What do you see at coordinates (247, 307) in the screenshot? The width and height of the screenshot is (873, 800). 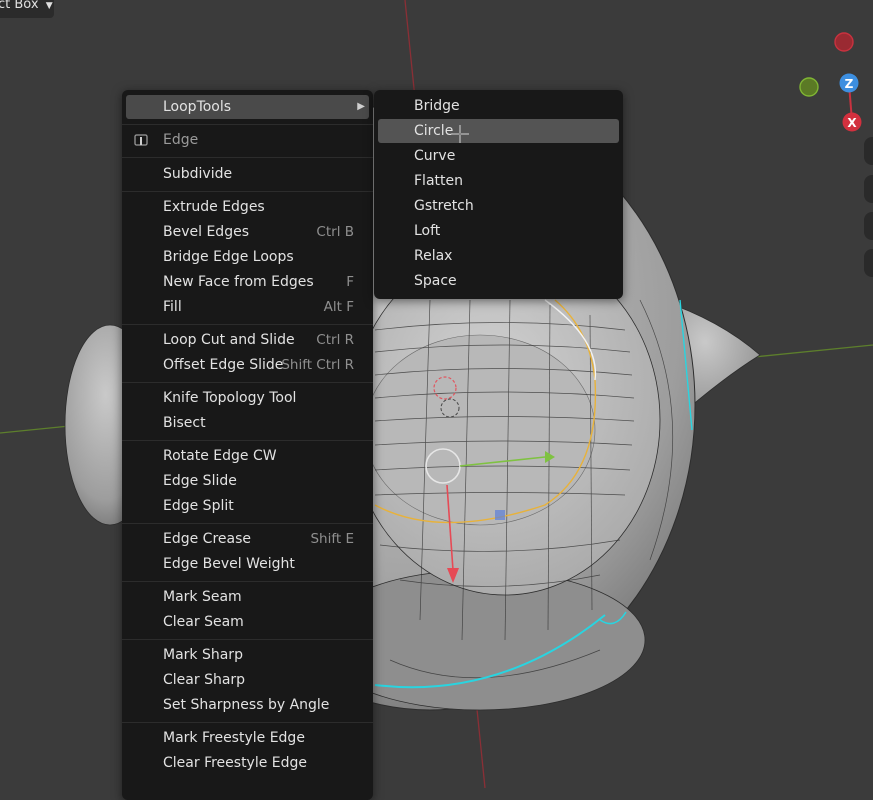 I see `menu-item-fill: Fill Alt F` at bounding box center [247, 307].